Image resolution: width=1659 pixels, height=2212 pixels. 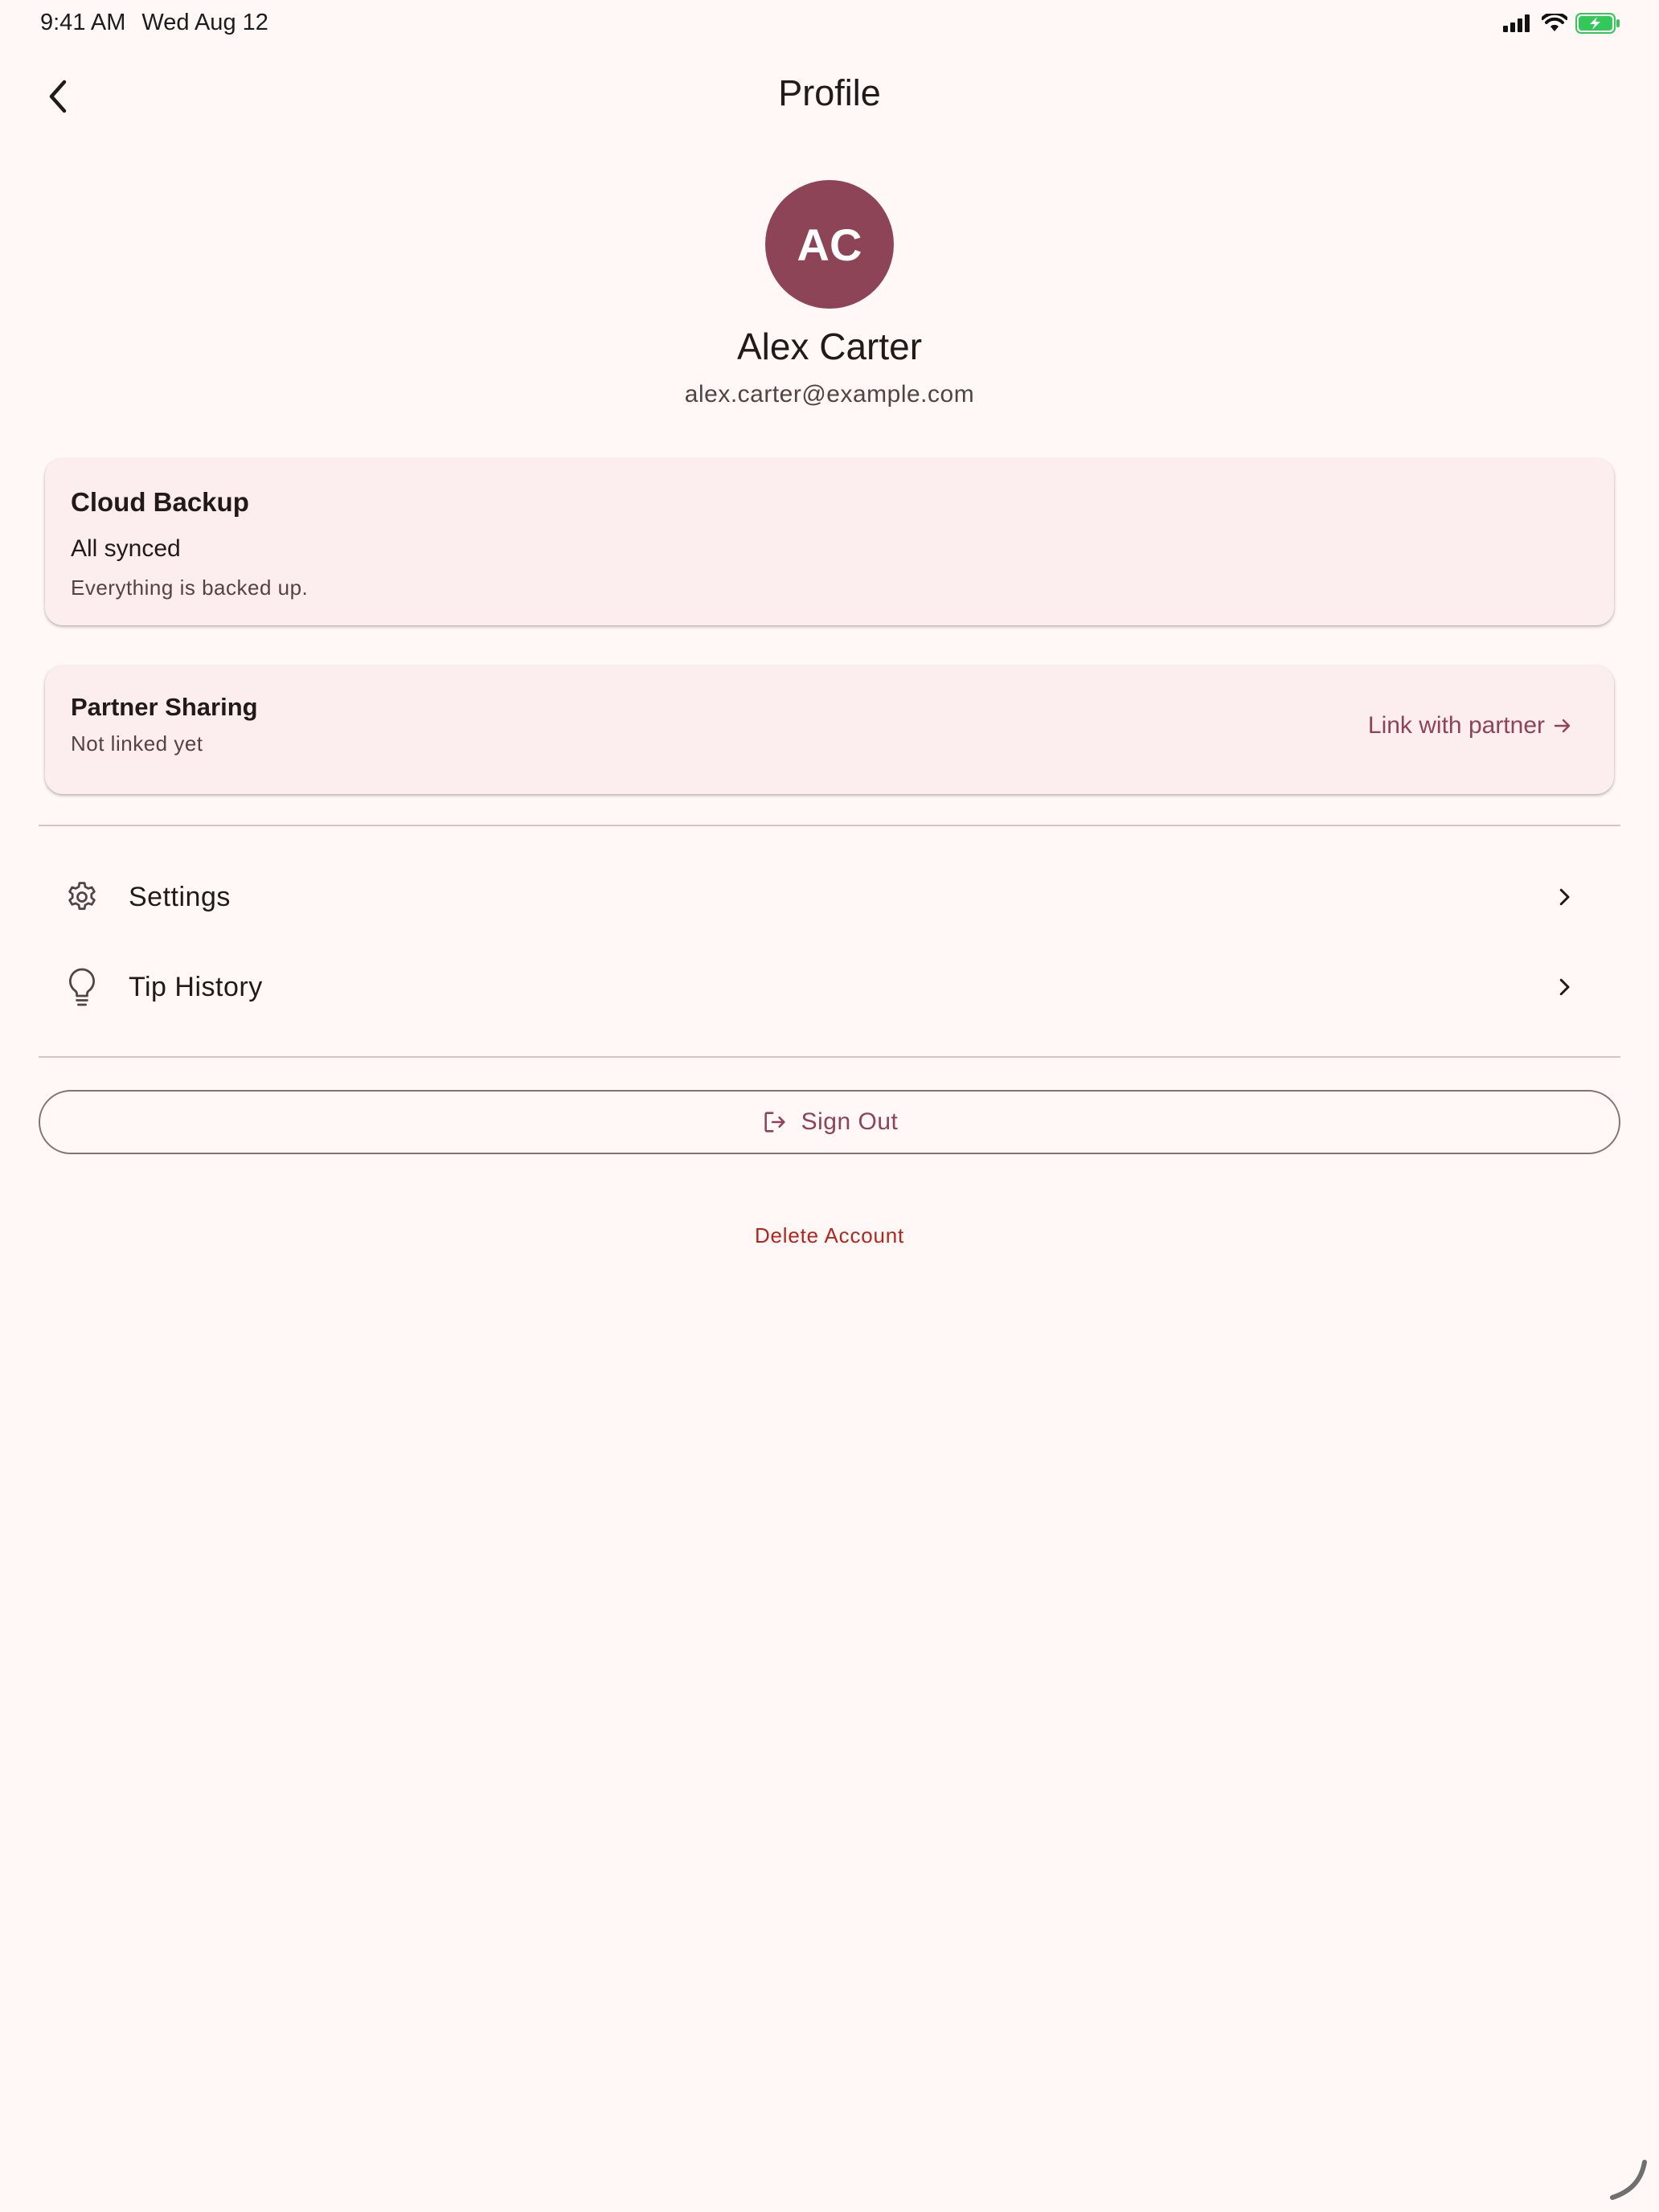 I want to click on avatar-initials: AC, so click(x=829, y=244).